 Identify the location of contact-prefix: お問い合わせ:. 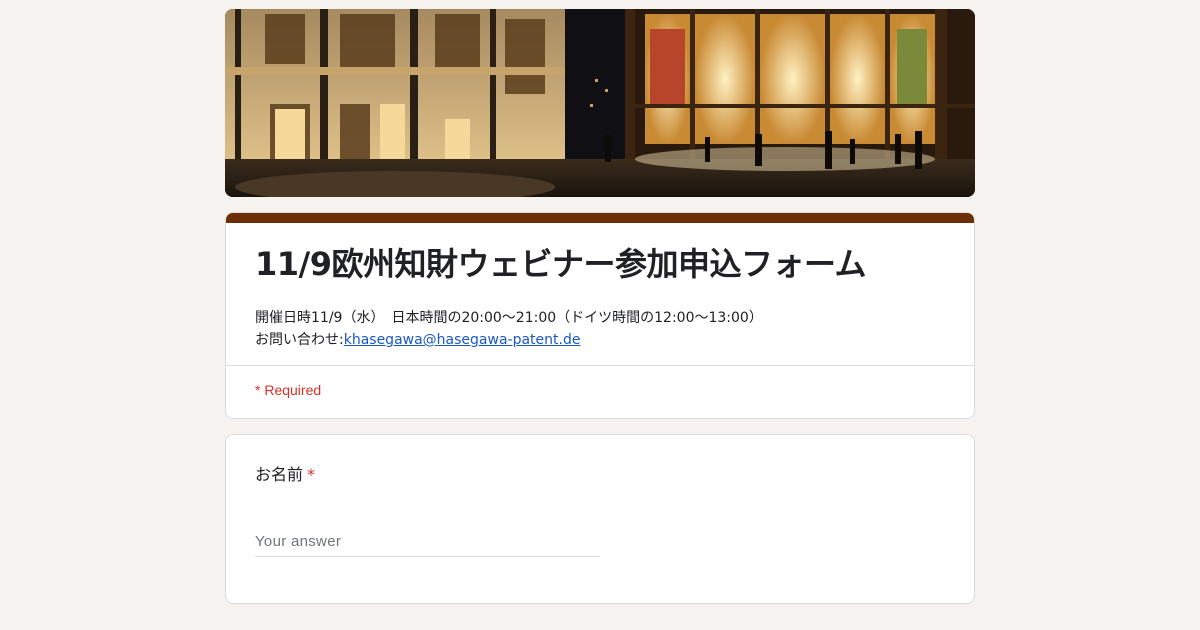
(299, 340).